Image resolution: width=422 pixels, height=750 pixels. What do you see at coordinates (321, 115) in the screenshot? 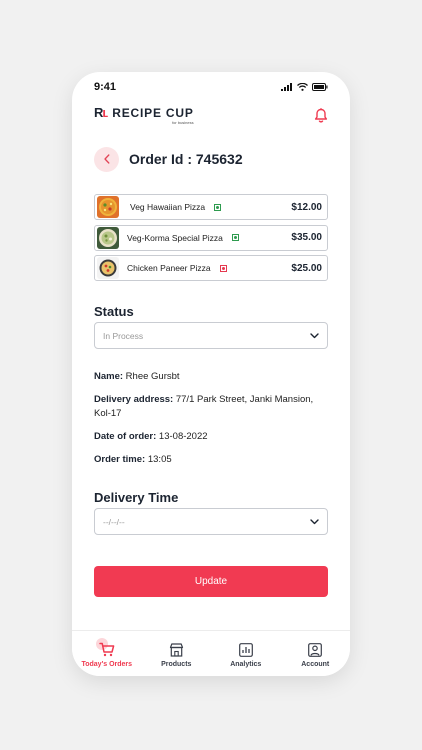
I see `bell-icon` at bounding box center [321, 115].